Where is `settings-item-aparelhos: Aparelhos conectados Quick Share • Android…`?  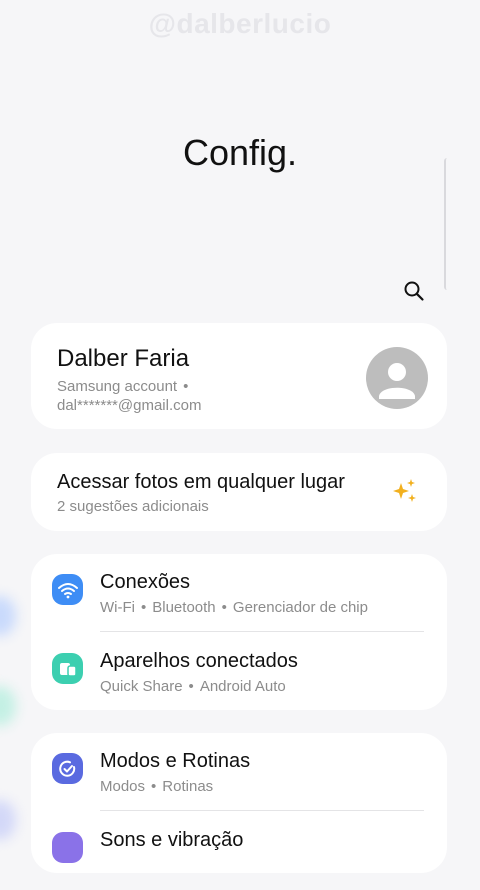 settings-item-aparelhos: Aparelhos conectados Quick Share • Android… is located at coordinates (239, 672).